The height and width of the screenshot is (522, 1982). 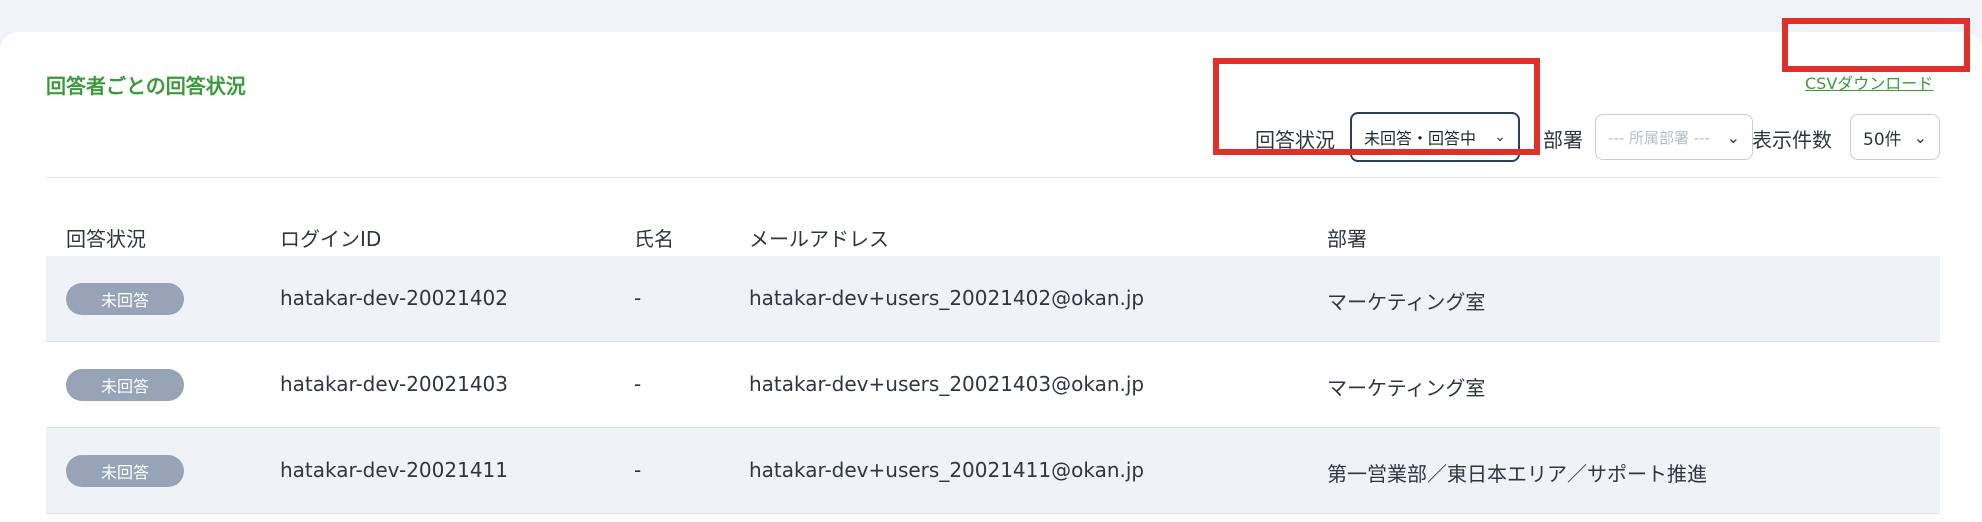 What do you see at coordinates (394, 470) in the screenshot?
I see `login-id-cell: hatakar-dev-20021411` at bounding box center [394, 470].